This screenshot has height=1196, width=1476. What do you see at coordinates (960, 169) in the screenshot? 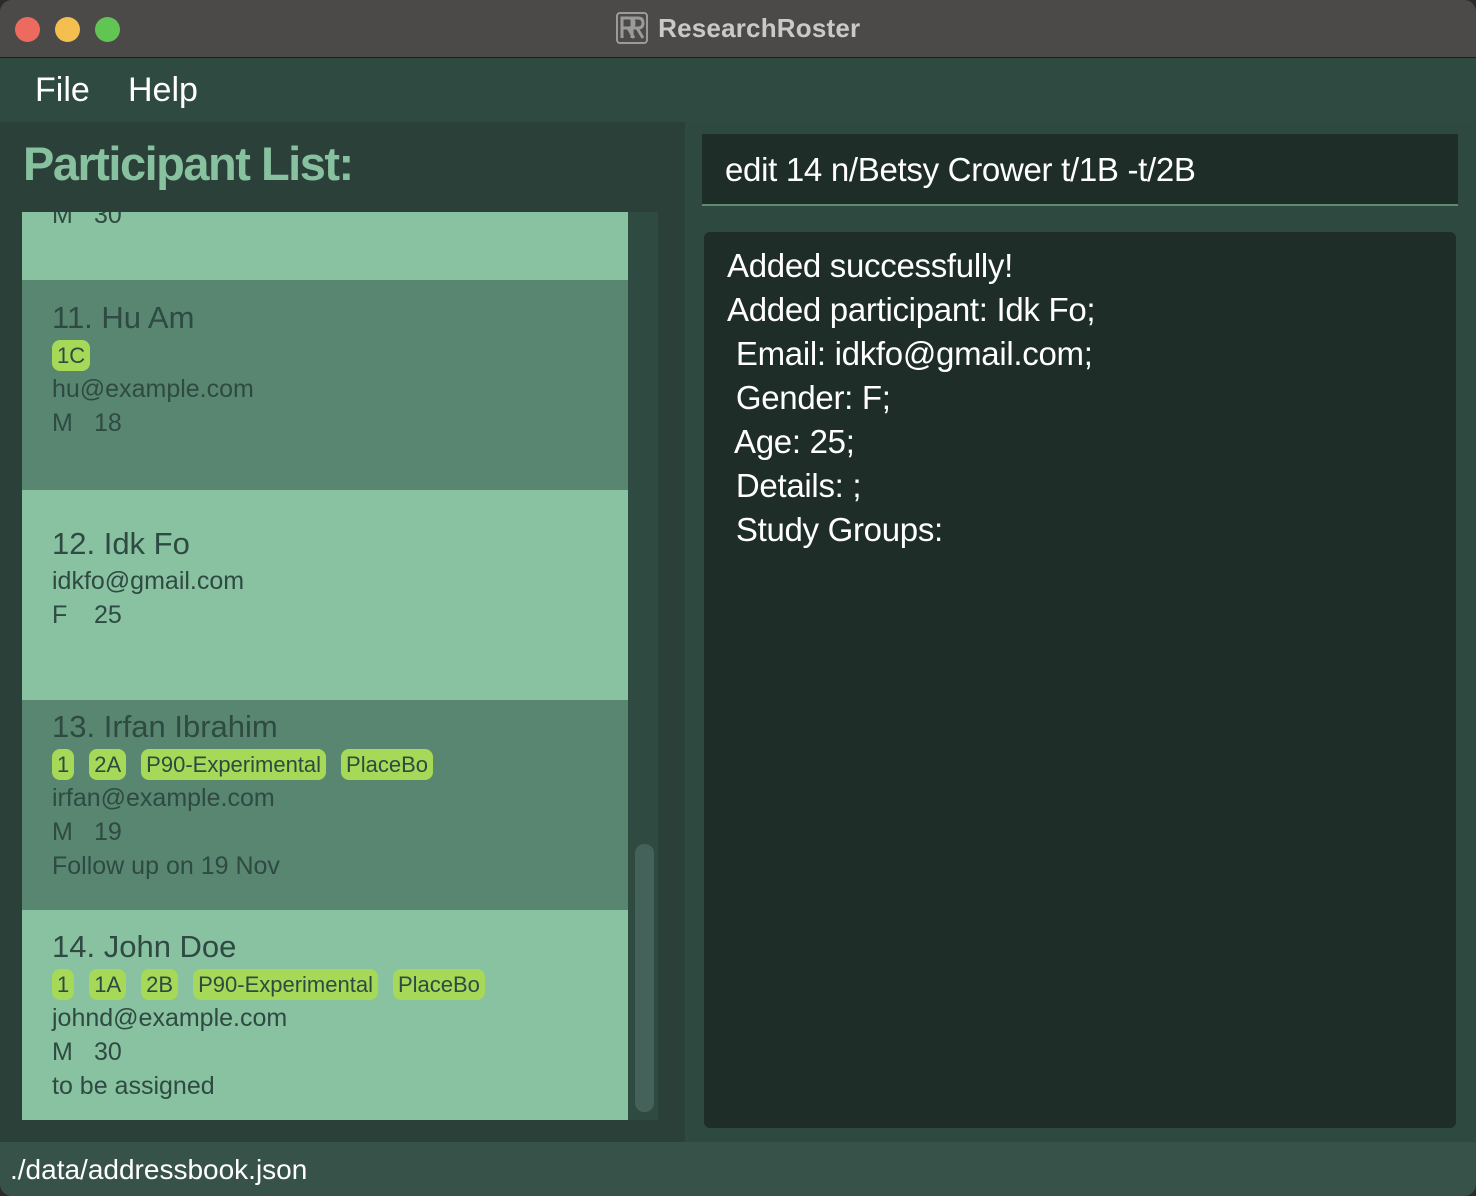
I see `command-input-text: edit 14 n/Betsy Crower t/1B -t/2B` at bounding box center [960, 169].